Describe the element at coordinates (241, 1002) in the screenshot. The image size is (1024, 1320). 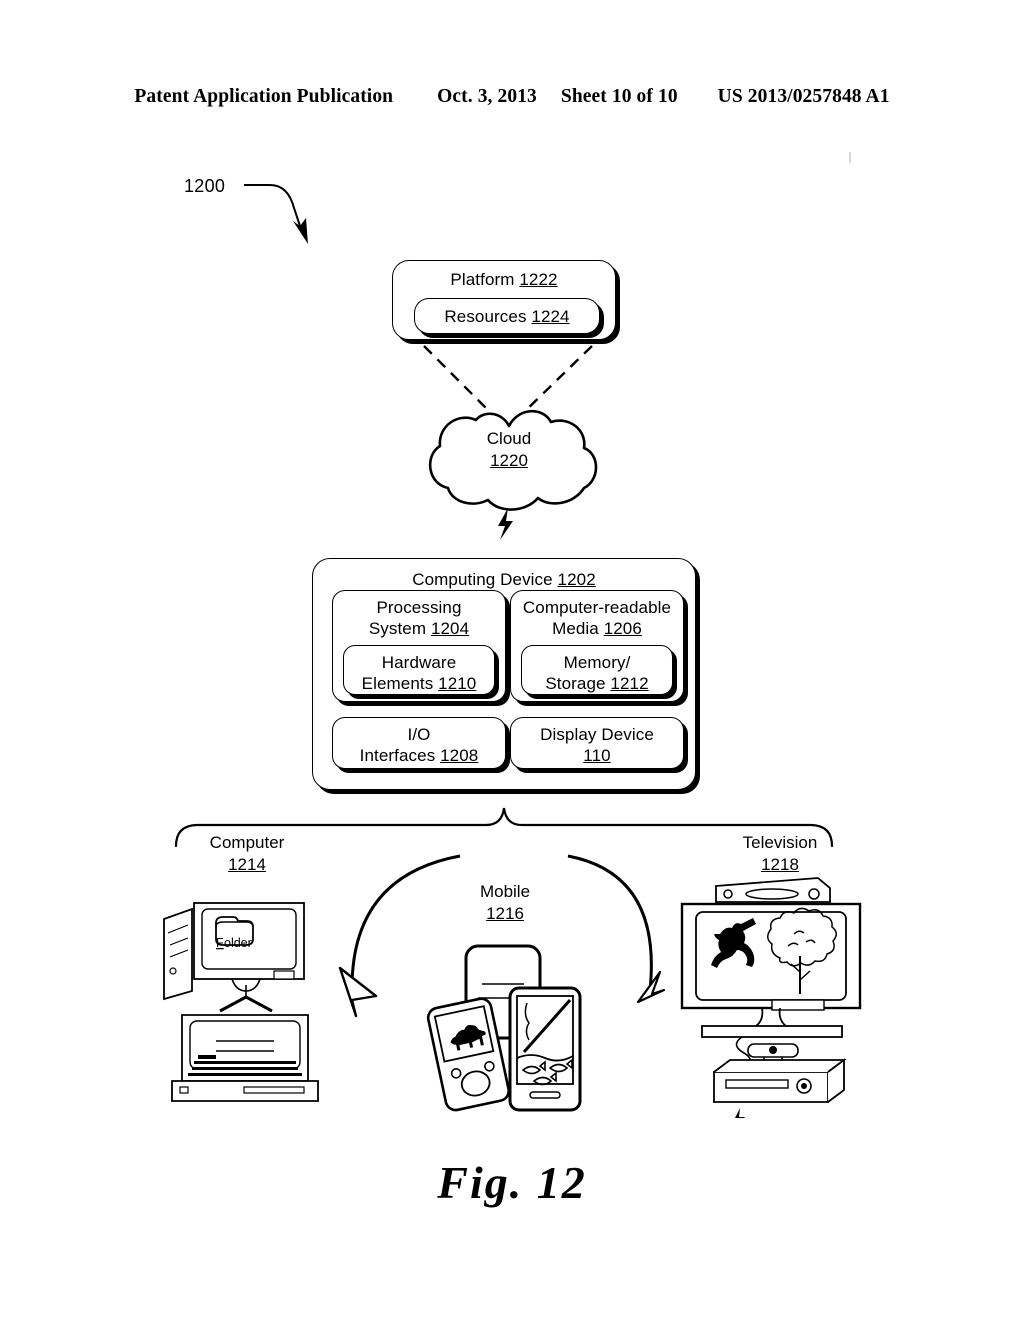
I see `computer-illustration: F older` at that location.